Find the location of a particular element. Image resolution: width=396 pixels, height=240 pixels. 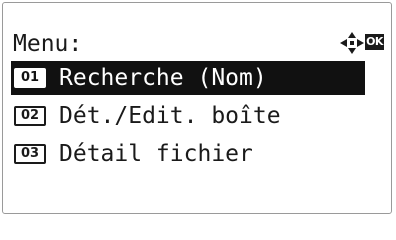

menu-item-recherche-nom: 01 Recherche (Nom) is located at coordinates (188, 78).